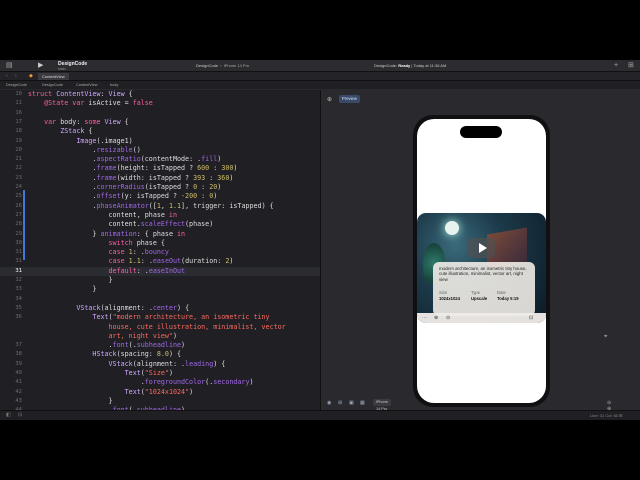 The image size is (640, 480). I want to click on code-line: 17 var body: some View {, so click(160, 122).